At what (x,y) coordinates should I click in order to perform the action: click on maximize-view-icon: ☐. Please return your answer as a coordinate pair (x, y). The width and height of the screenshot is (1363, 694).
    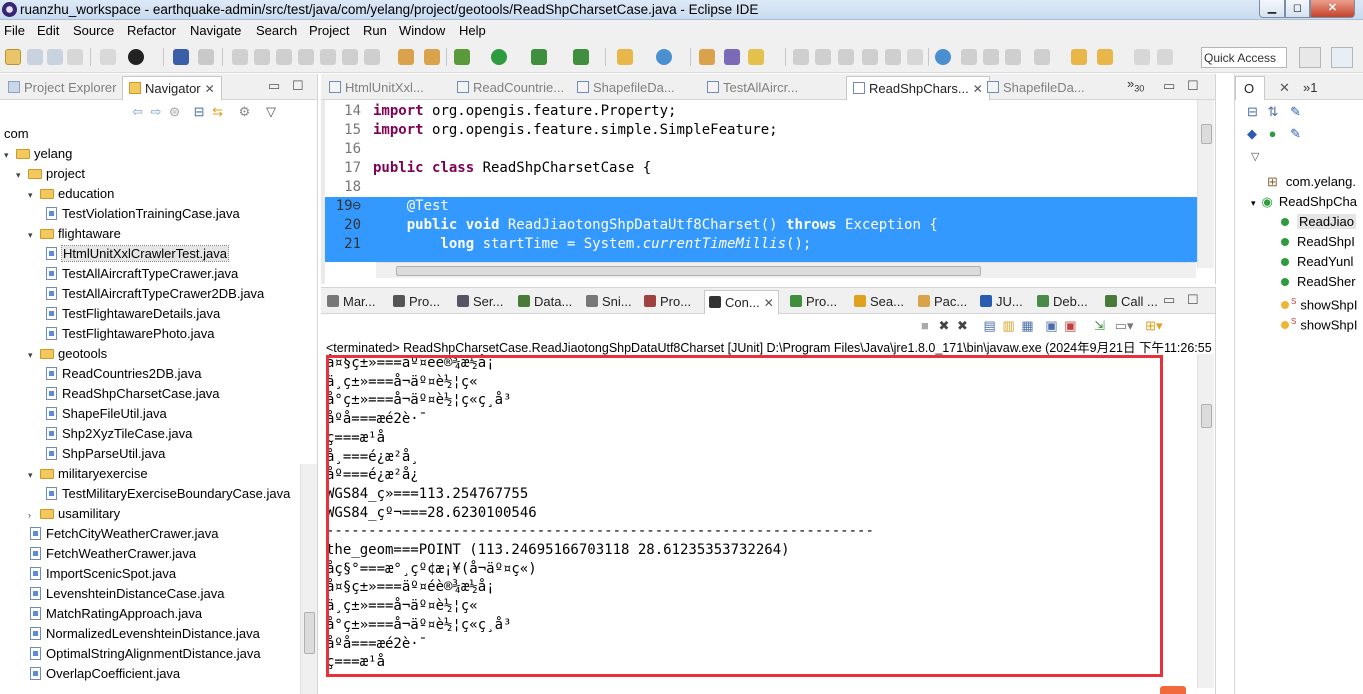
    Looking at the image, I should click on (298, 86).